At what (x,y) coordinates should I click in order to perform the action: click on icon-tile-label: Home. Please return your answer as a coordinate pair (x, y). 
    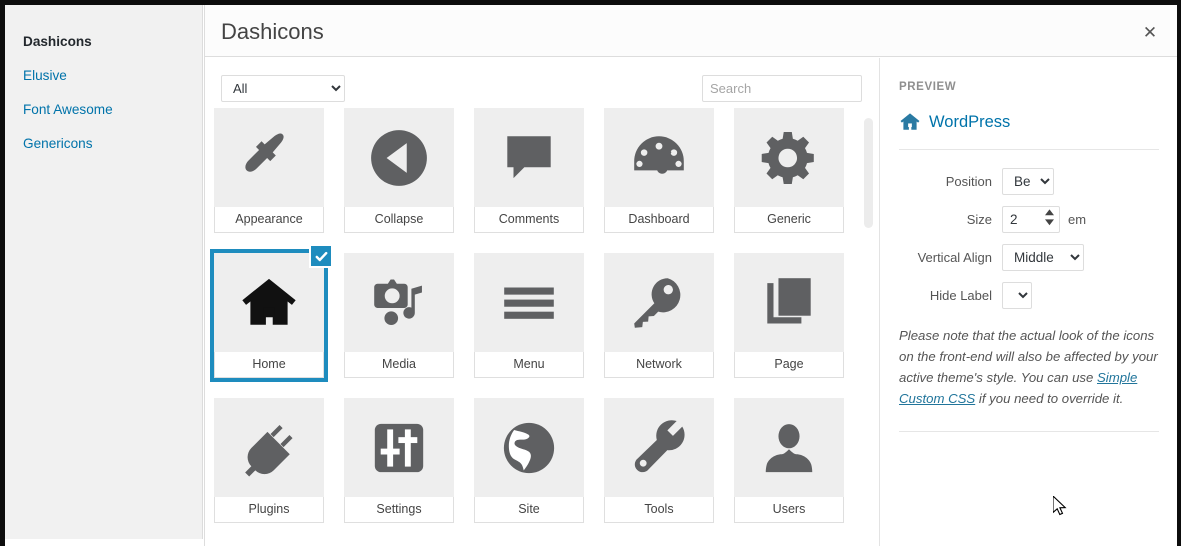
    Looking at the image, I should click on (269, 365).